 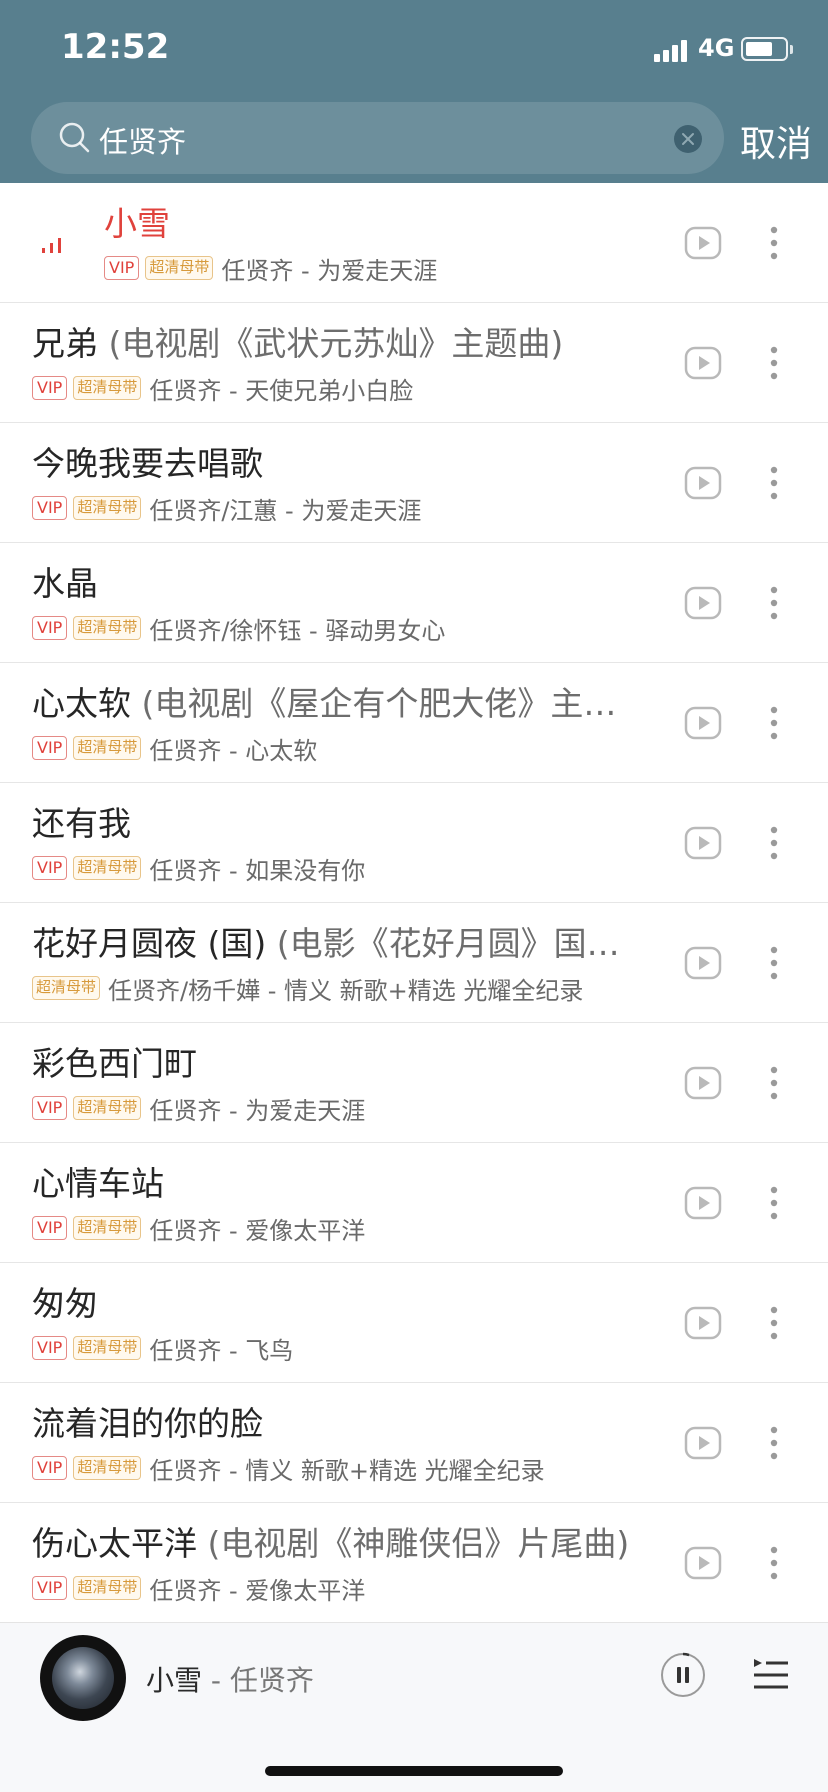 What do you see at coordinates (342, 1424) in the screenshot?
I see `song-title-line: 流着泪的你的脸` at bounding box center [342, 1424].